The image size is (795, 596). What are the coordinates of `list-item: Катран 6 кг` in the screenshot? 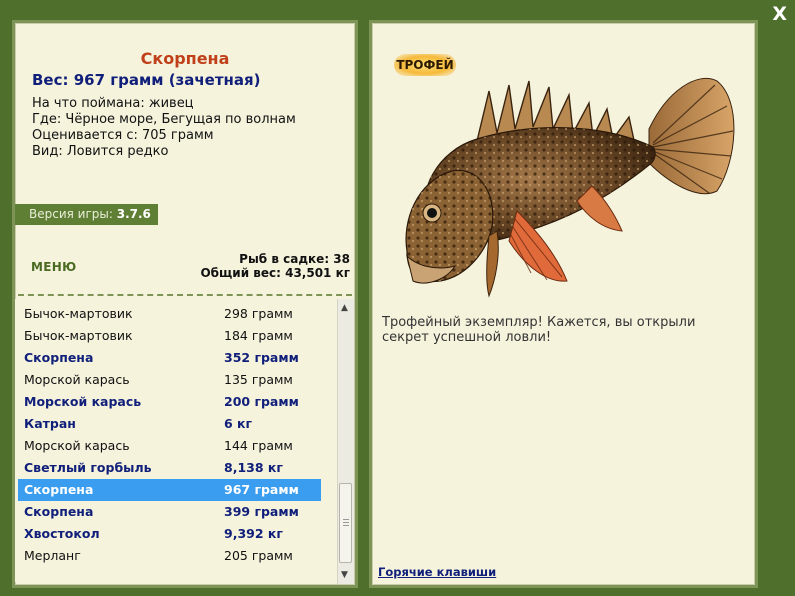 It's located at (169, 424).